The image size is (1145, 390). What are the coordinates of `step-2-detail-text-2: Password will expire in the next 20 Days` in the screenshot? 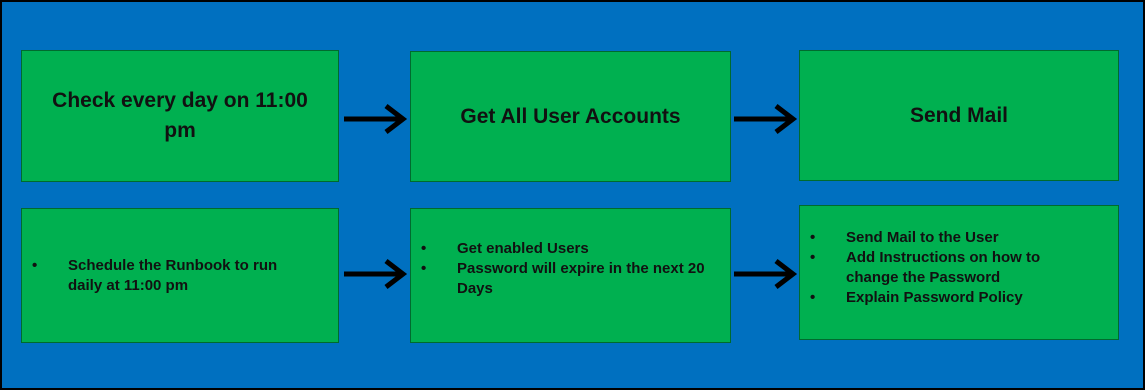 It's located at (581, 278).